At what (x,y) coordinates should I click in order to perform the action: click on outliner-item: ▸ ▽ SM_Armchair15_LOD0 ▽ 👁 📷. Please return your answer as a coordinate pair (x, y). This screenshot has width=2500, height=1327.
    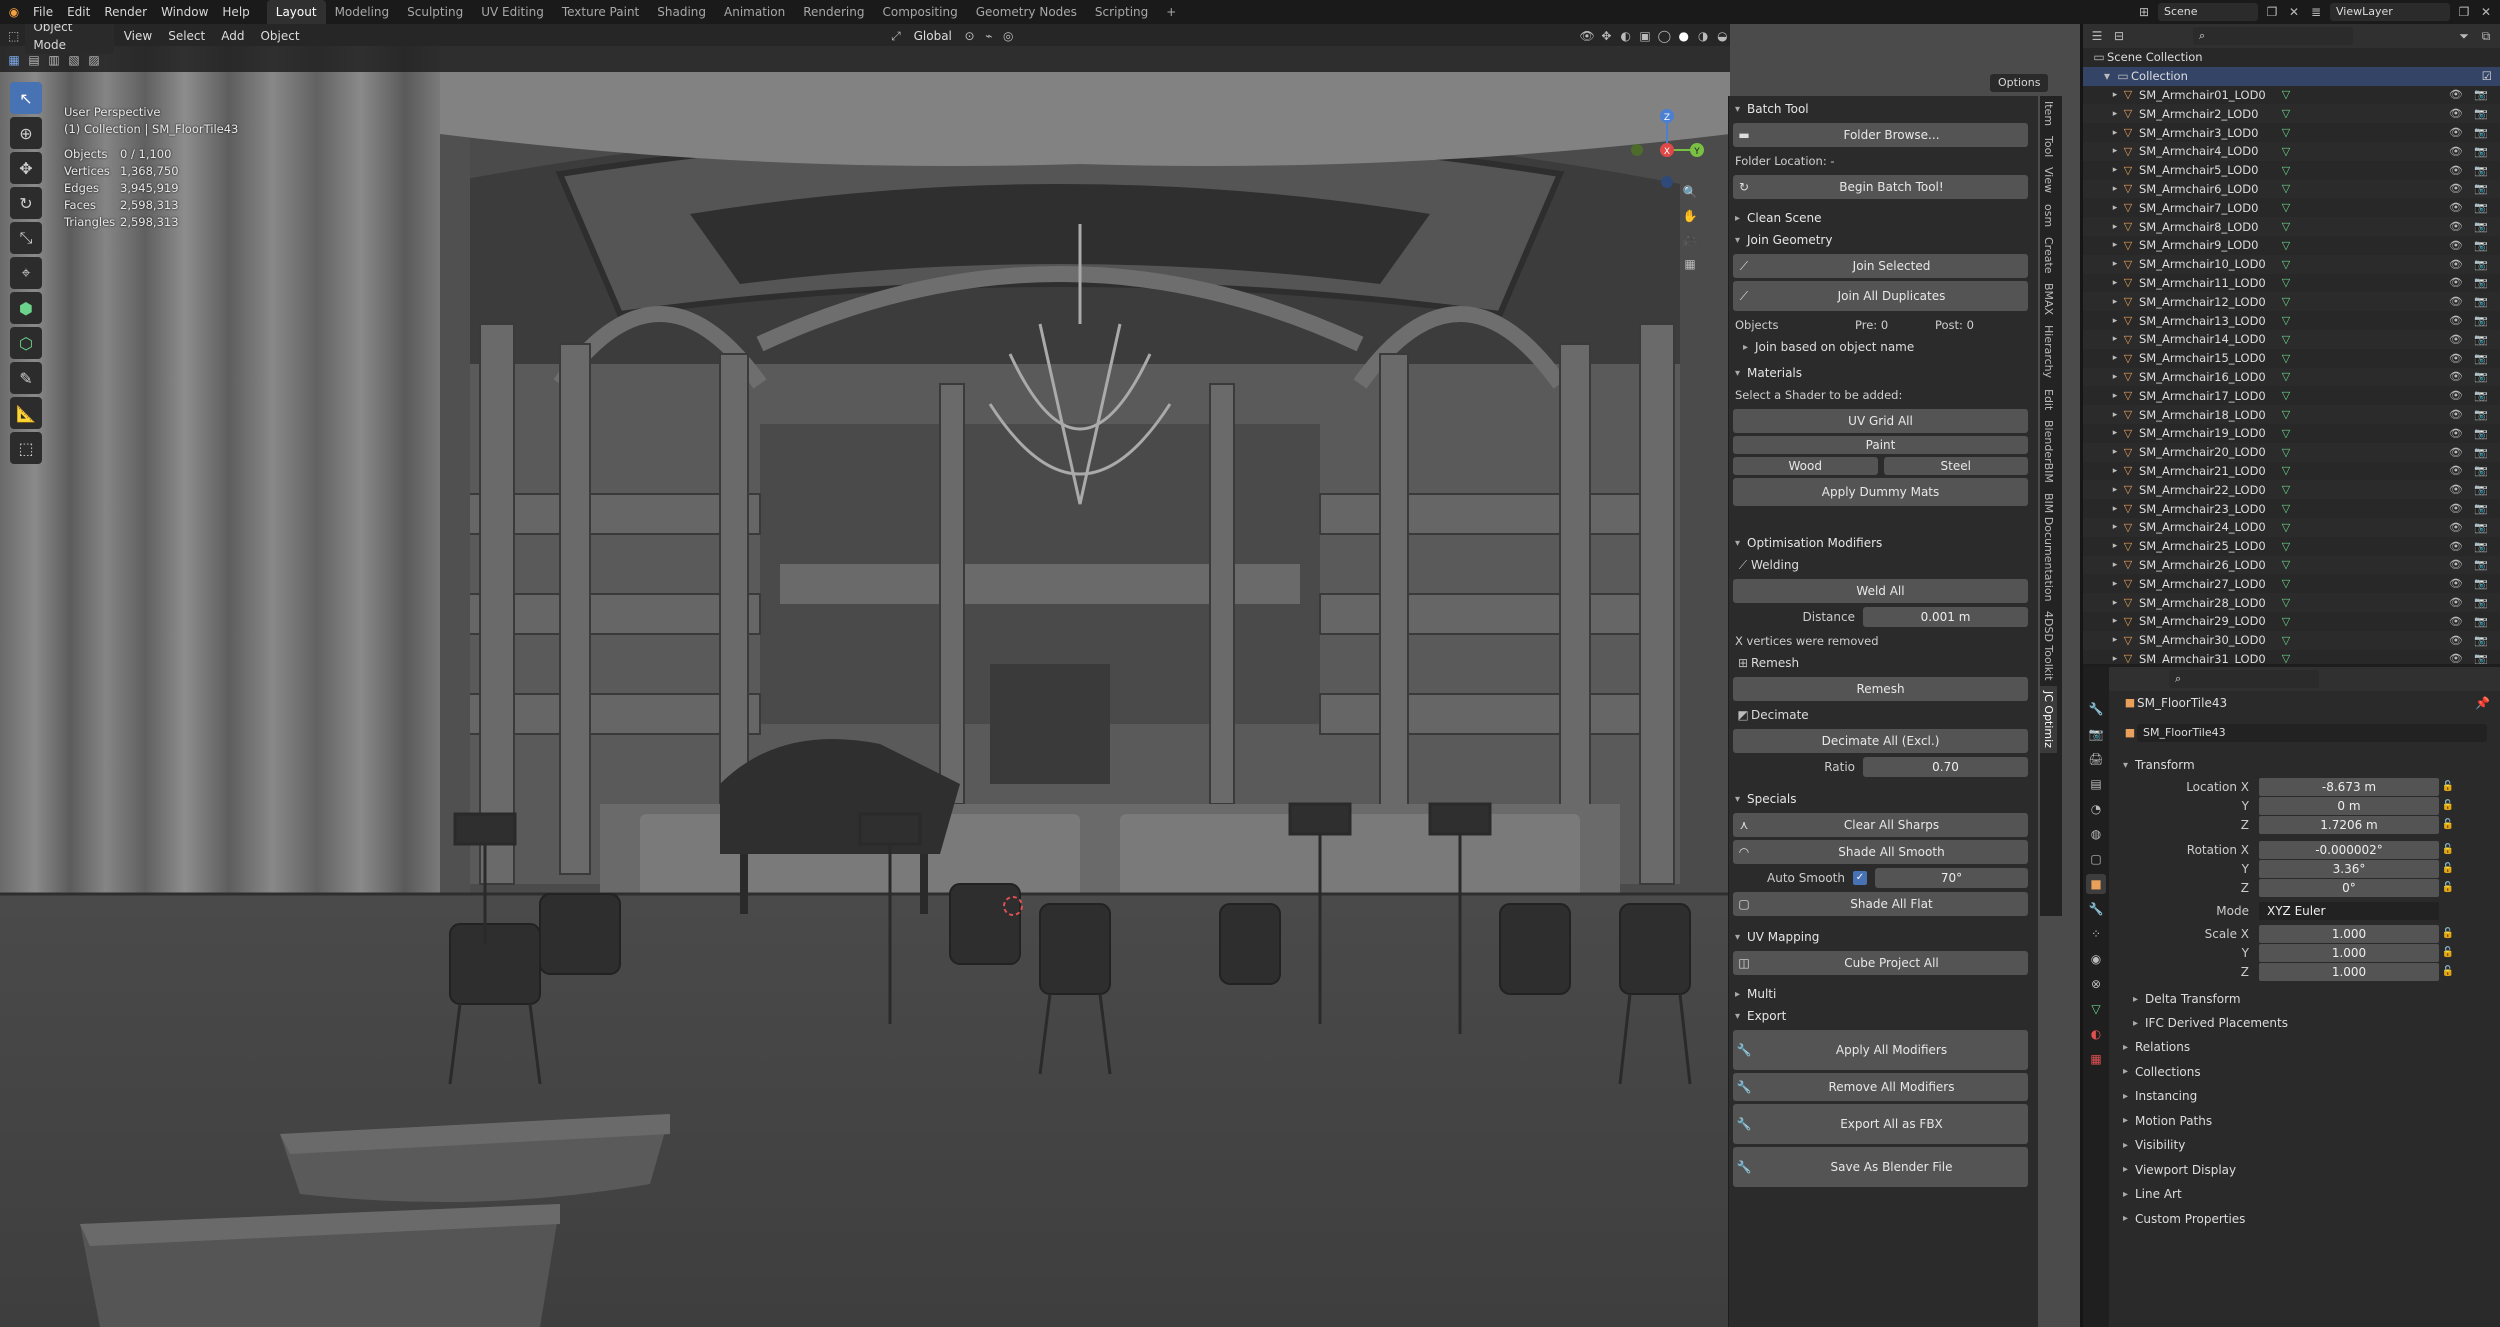
    Looking at the image, I should click on (2291, 358).